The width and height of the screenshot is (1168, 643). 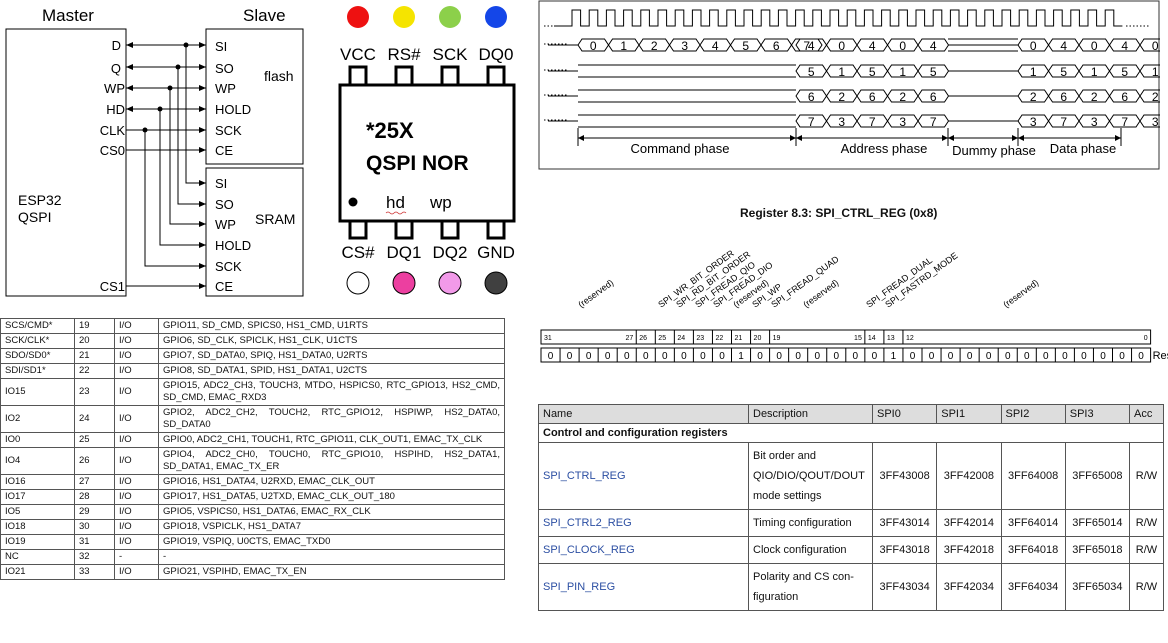 What do you see at coordinates (94, 371) in the screenshot?
I see `pin-number: 22` at bounding box center [94, 371].